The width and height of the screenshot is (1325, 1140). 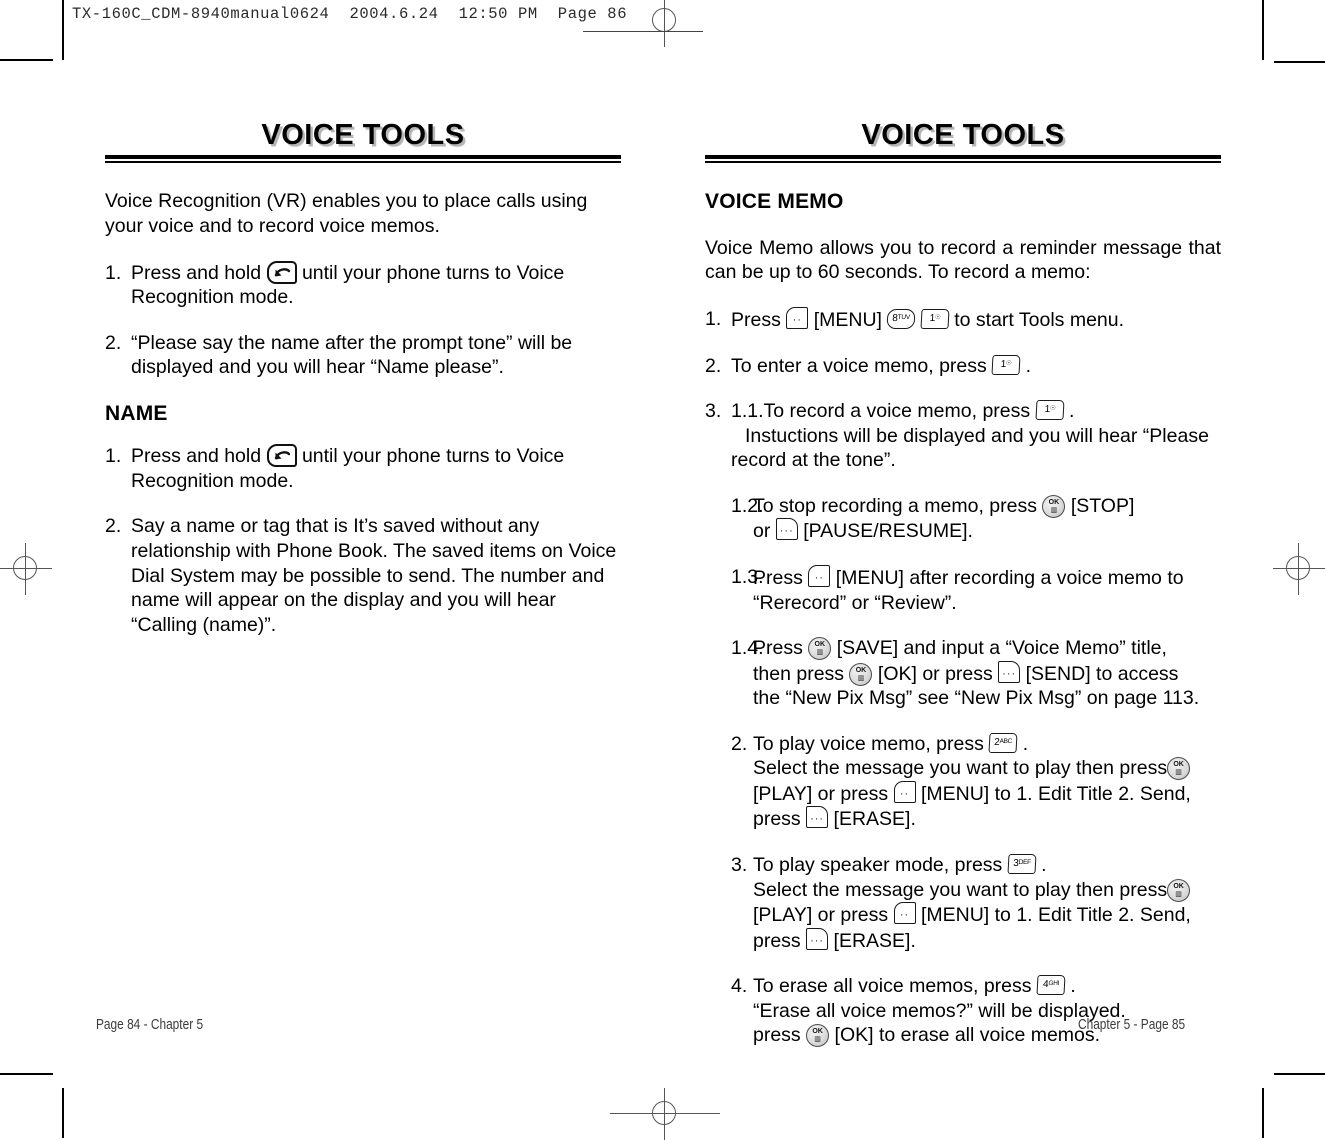 I want to click on memo-step-3-text-b: ., so click(x=1071, y=411).